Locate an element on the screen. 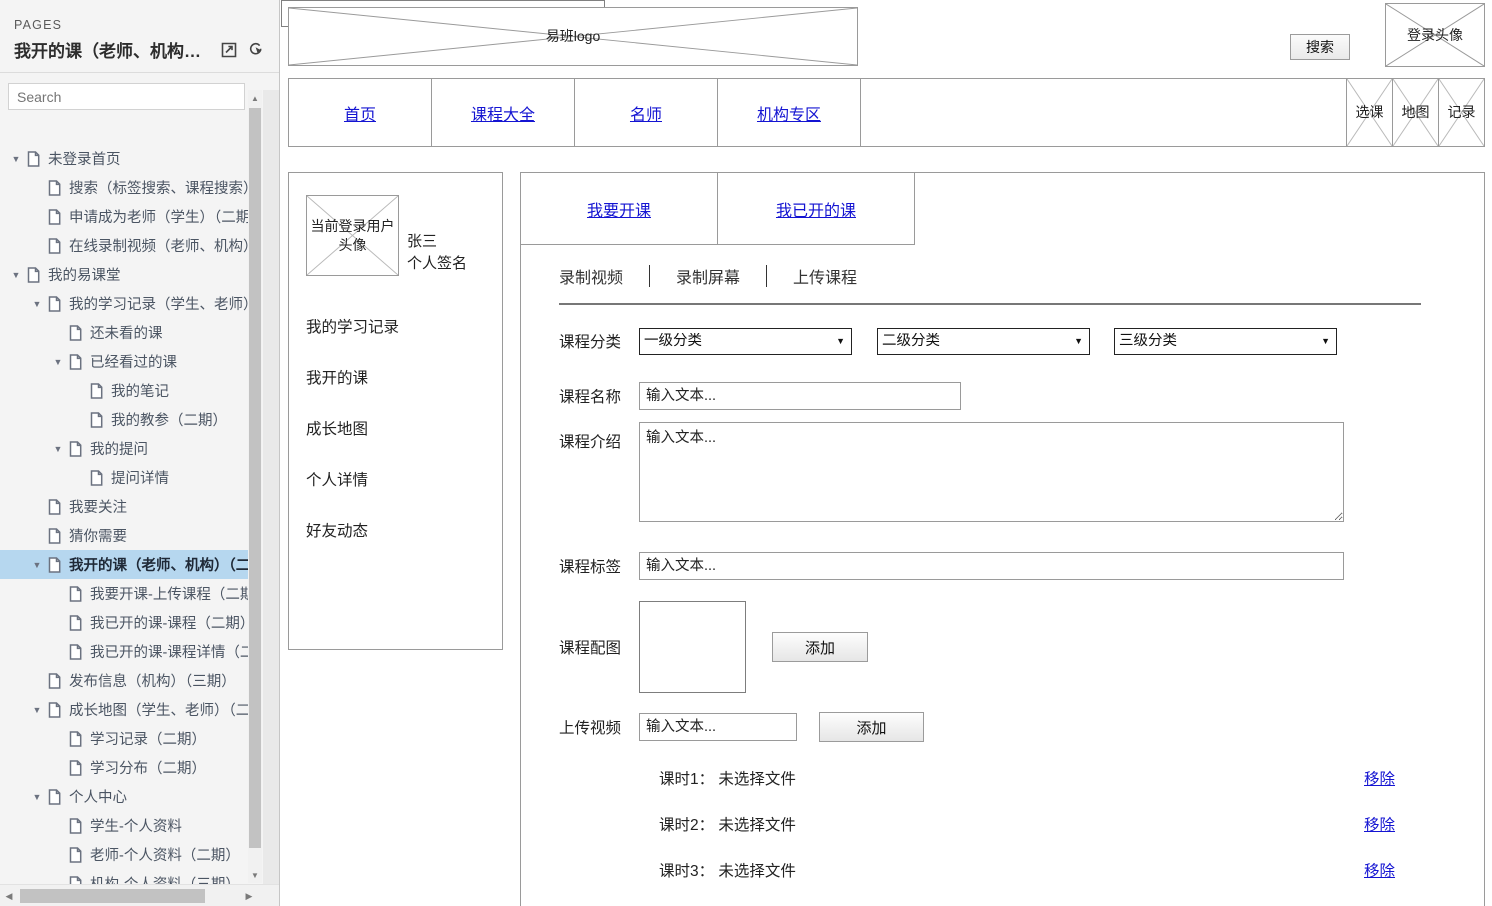 This screenshot has width=1492, height=906. subtab-2: 录制屏幕 is located at coordinates (708, 276).